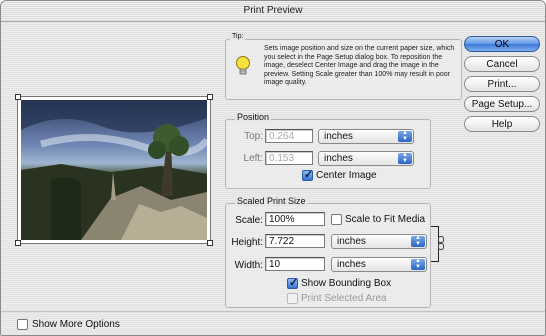  What do you see at coordinates (295, 264) in the screenshot?
I see `width-field: 10` at bounding box center [295, 264].